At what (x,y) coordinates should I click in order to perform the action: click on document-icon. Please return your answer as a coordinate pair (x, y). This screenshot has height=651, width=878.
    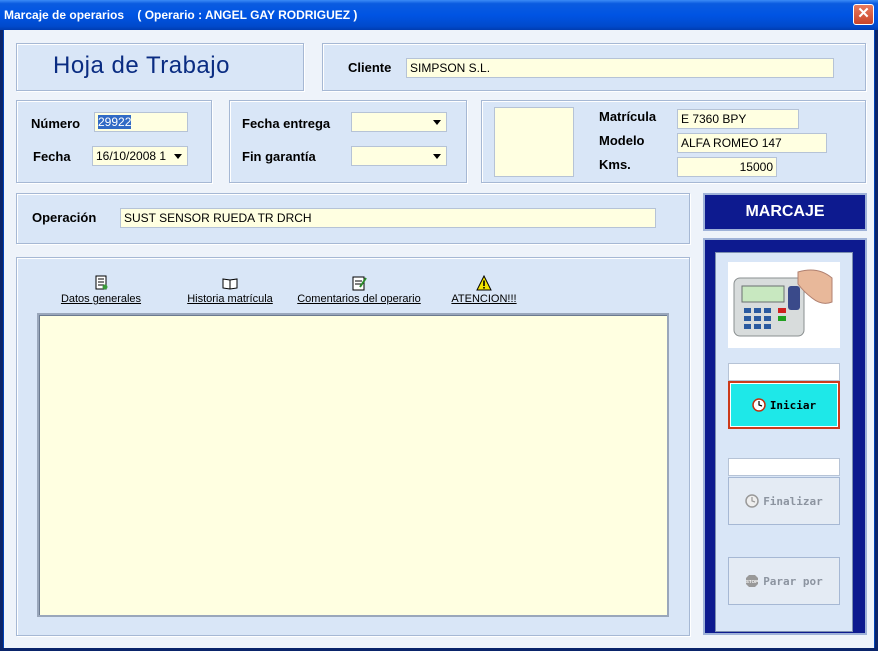
    Looking at the image, I should click on (101, 282).